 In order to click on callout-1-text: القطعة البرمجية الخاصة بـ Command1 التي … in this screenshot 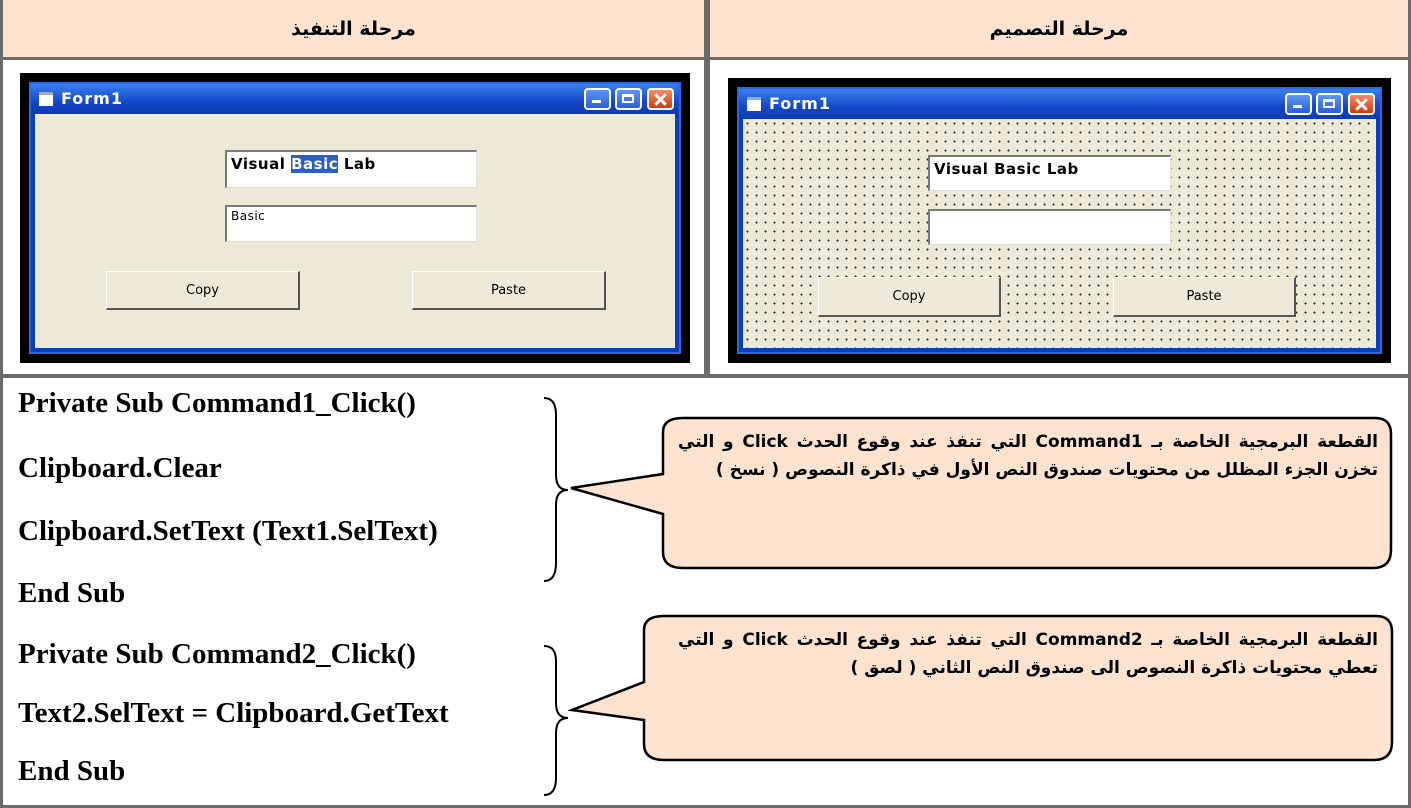, I will do `click(1028, 456)`.